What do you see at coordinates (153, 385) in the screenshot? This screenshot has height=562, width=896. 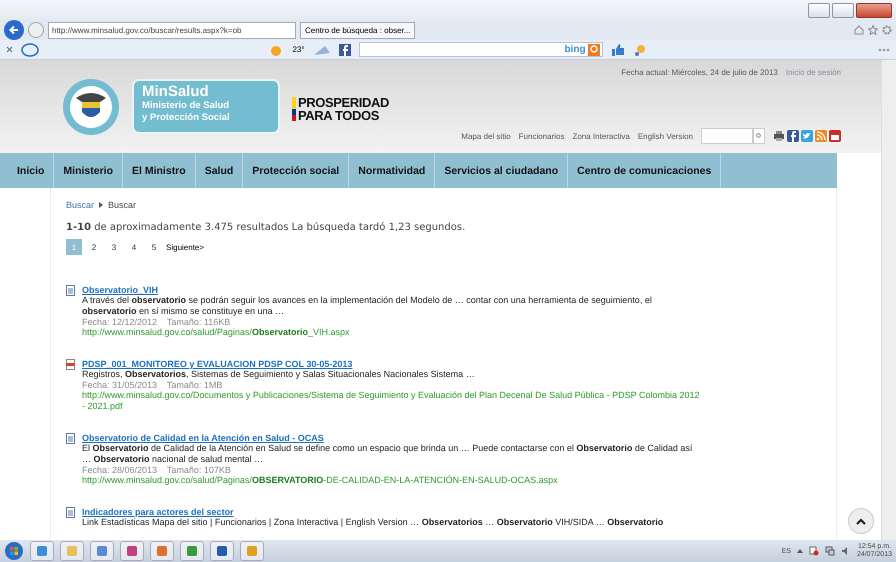 I see `result-meta: Fecha: 31/05/2013 Tamaño: 1MB` at bounding box center [153, 385].